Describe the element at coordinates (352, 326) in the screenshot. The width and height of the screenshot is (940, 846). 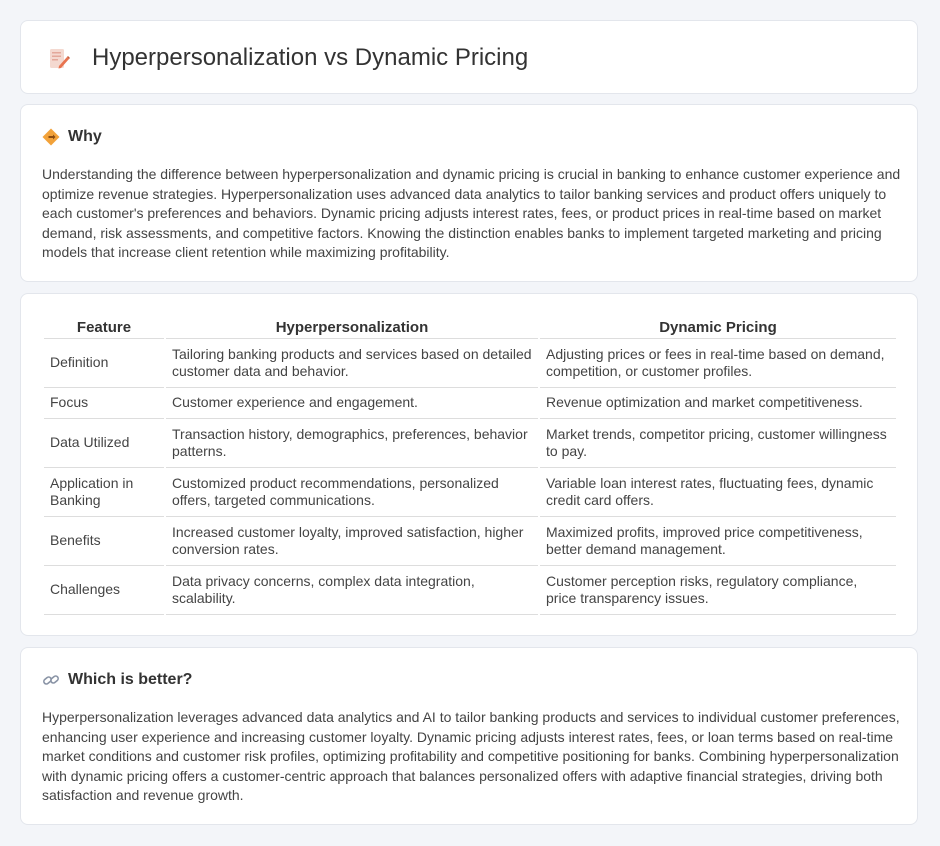
I see `header-hyperpersonalization: Hyperpersonalization` at that location.